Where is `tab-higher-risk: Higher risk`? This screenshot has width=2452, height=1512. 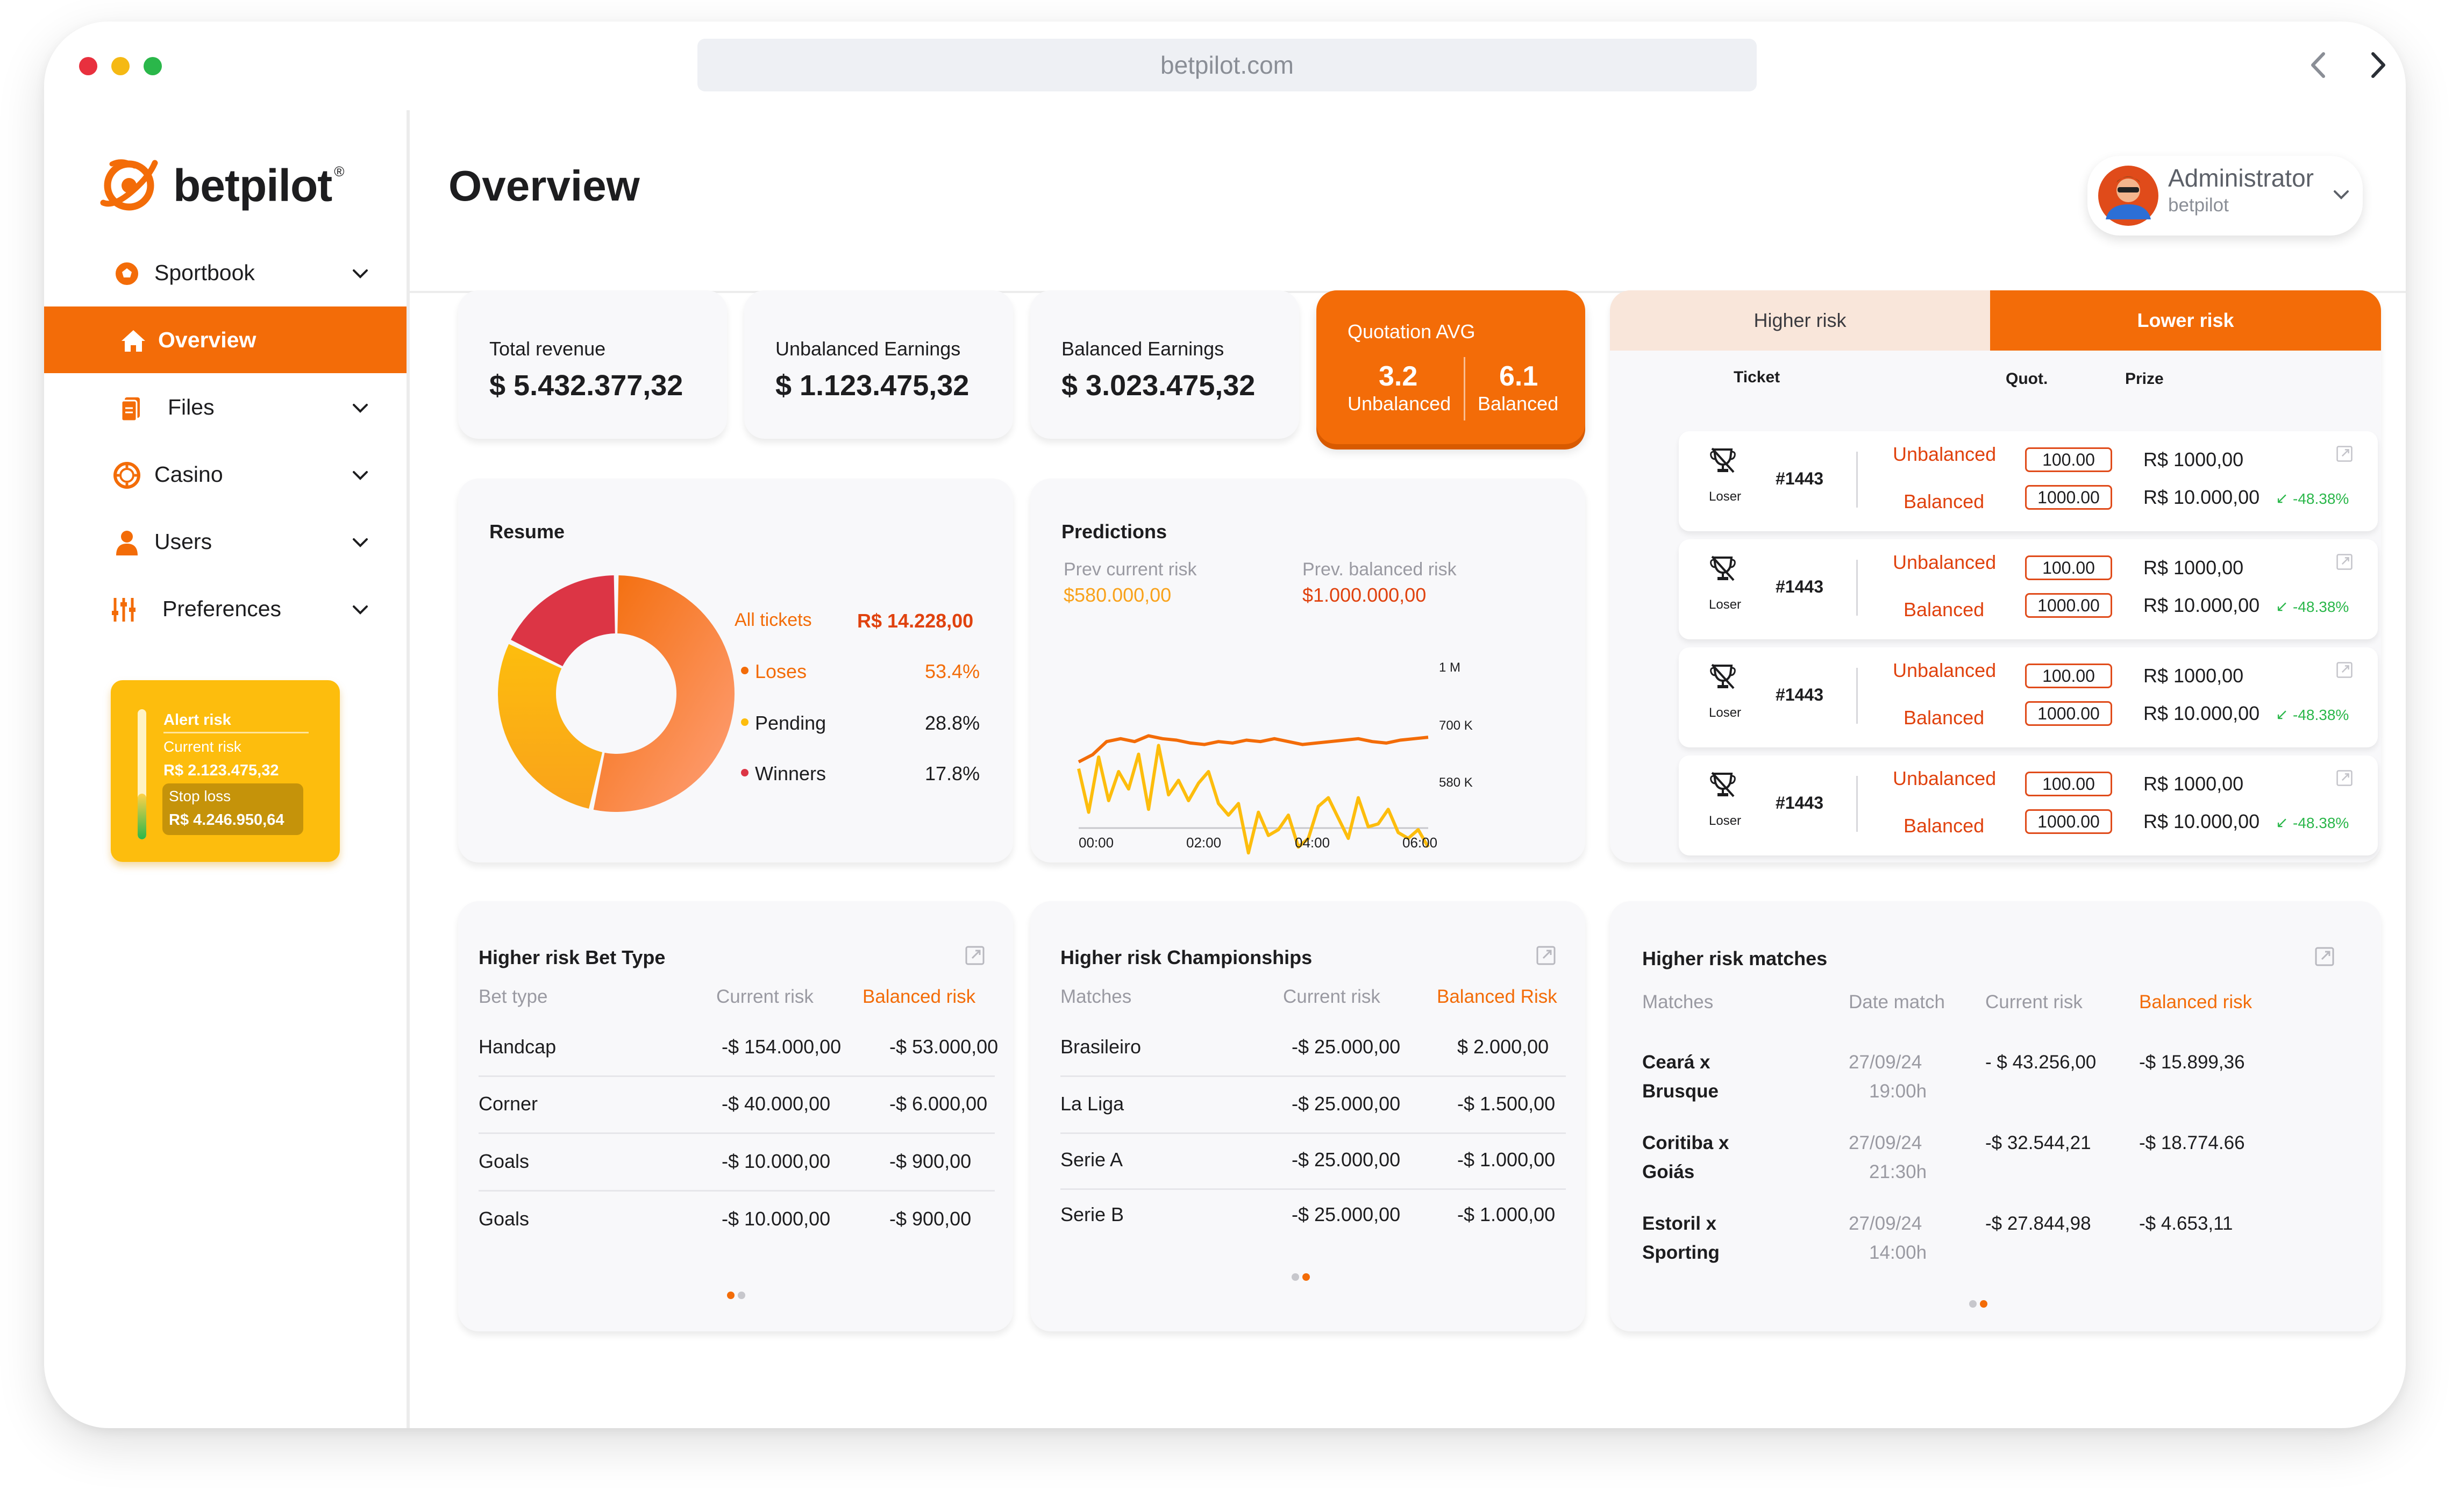
tab-higher-risk: Higher risk is located at coordinates (1800, 320).